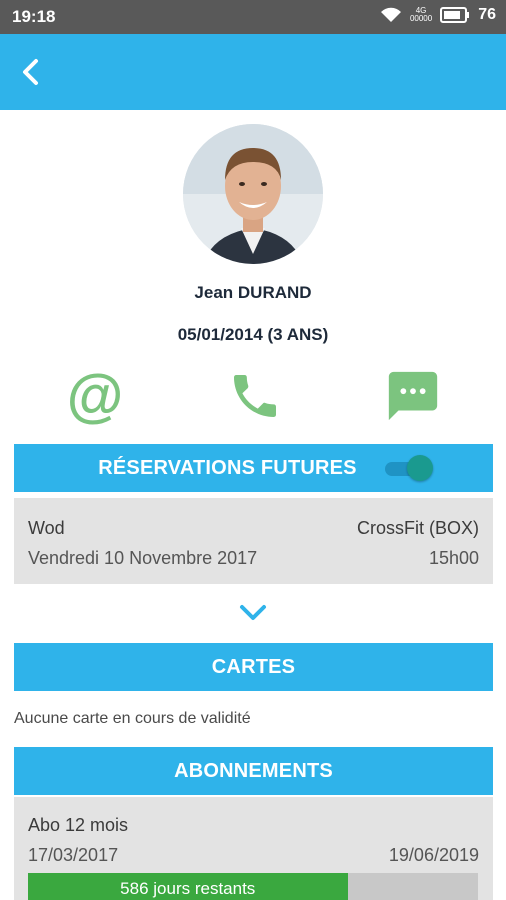 The width and height of the screenshot is (506, 900). What do you see at coordinates (404, 468) in the screenshot?
I see `reservations-toggle` at bounding box center [404, 468].